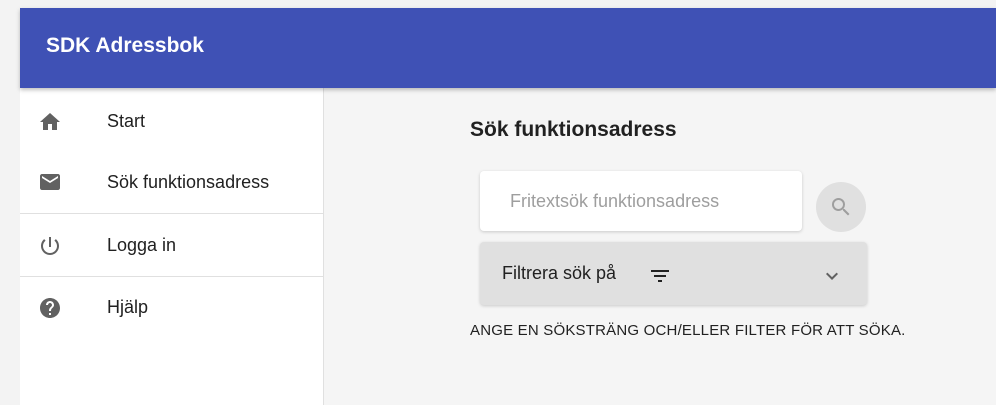 This screenshot has height=405, width=996. I want to click on search-field, so click(641, 201).